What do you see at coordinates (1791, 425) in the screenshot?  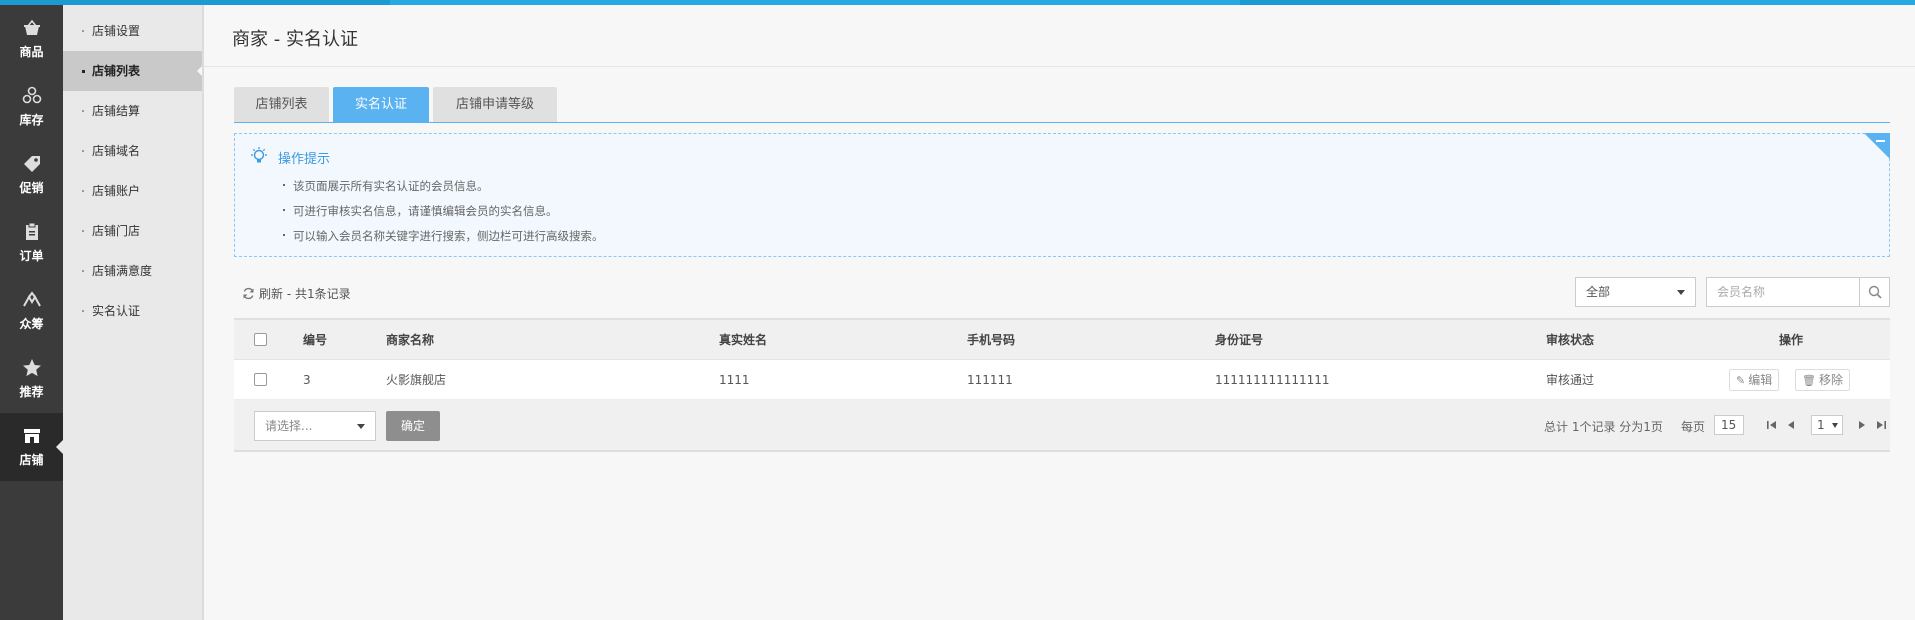 I see `prev-page-icon` at bounding box center [1791, 425].